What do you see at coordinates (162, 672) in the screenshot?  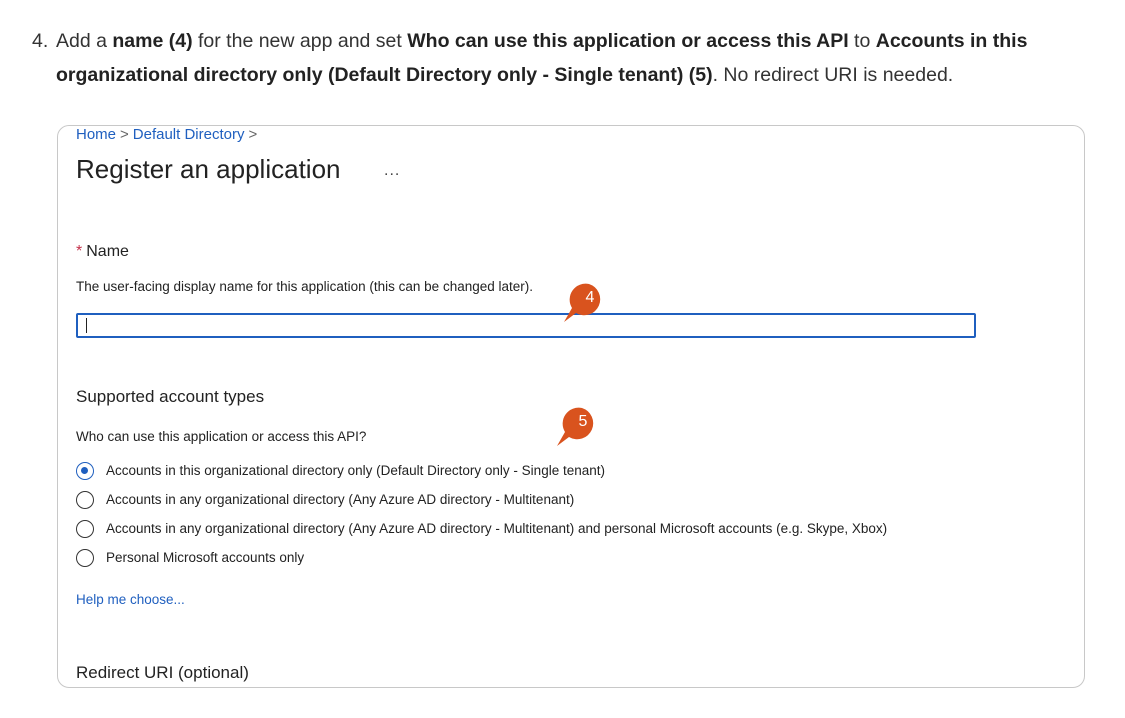 I see `redirect-uri-title: Redirect URI (optional)` at bounding box center [162, 672].